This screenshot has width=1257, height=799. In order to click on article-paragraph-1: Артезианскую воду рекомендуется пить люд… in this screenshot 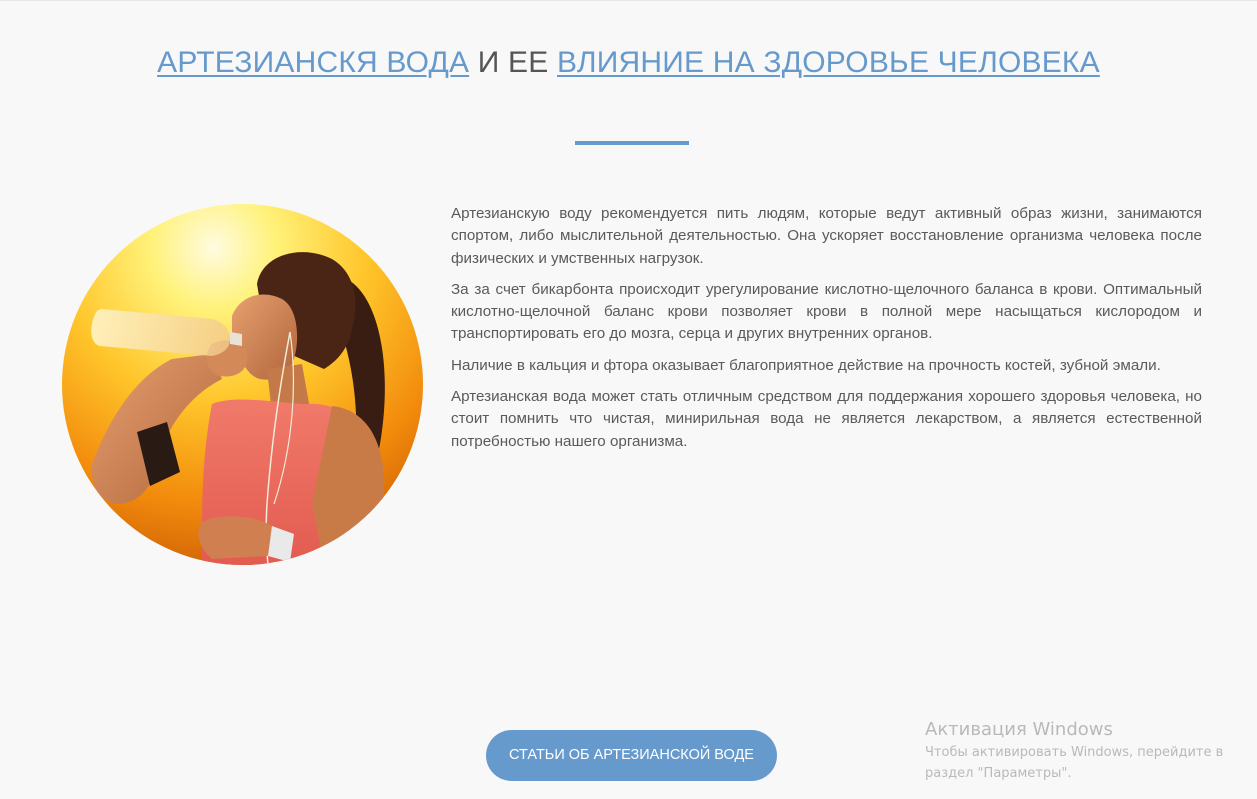, I will do `click(826, 236)`.